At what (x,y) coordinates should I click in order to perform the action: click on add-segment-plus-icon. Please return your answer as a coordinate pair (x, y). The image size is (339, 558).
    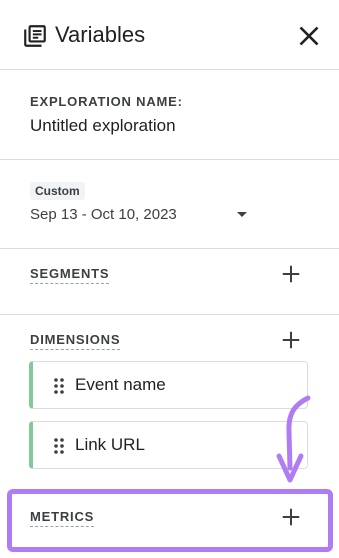
    Looking at the image, I should click on (291, 274).